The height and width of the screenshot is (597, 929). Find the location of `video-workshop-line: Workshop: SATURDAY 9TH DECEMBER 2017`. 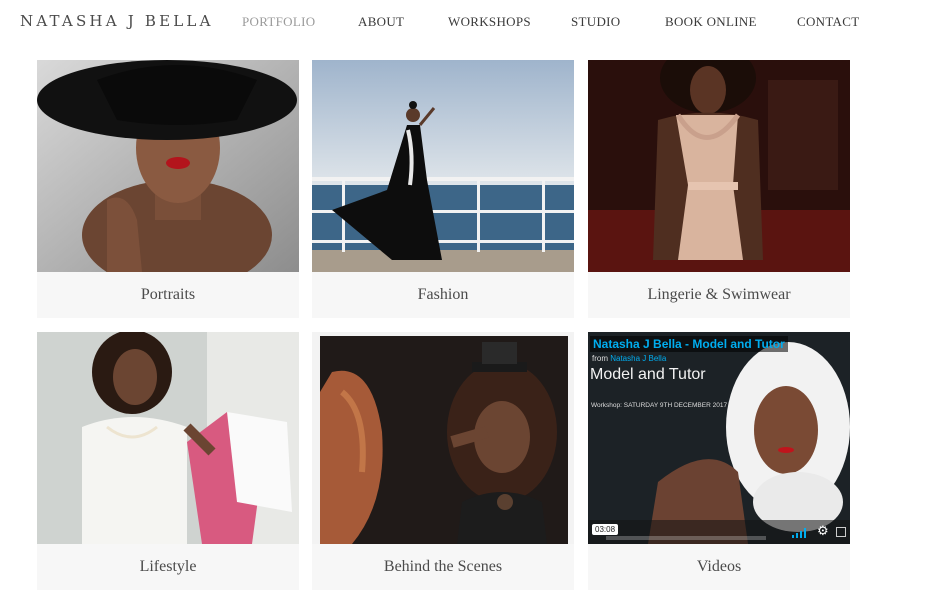

video-workshop-line: Workshop: SATURDAY 9TH DECEMBER 2017 is located at coordinates (659, 405).